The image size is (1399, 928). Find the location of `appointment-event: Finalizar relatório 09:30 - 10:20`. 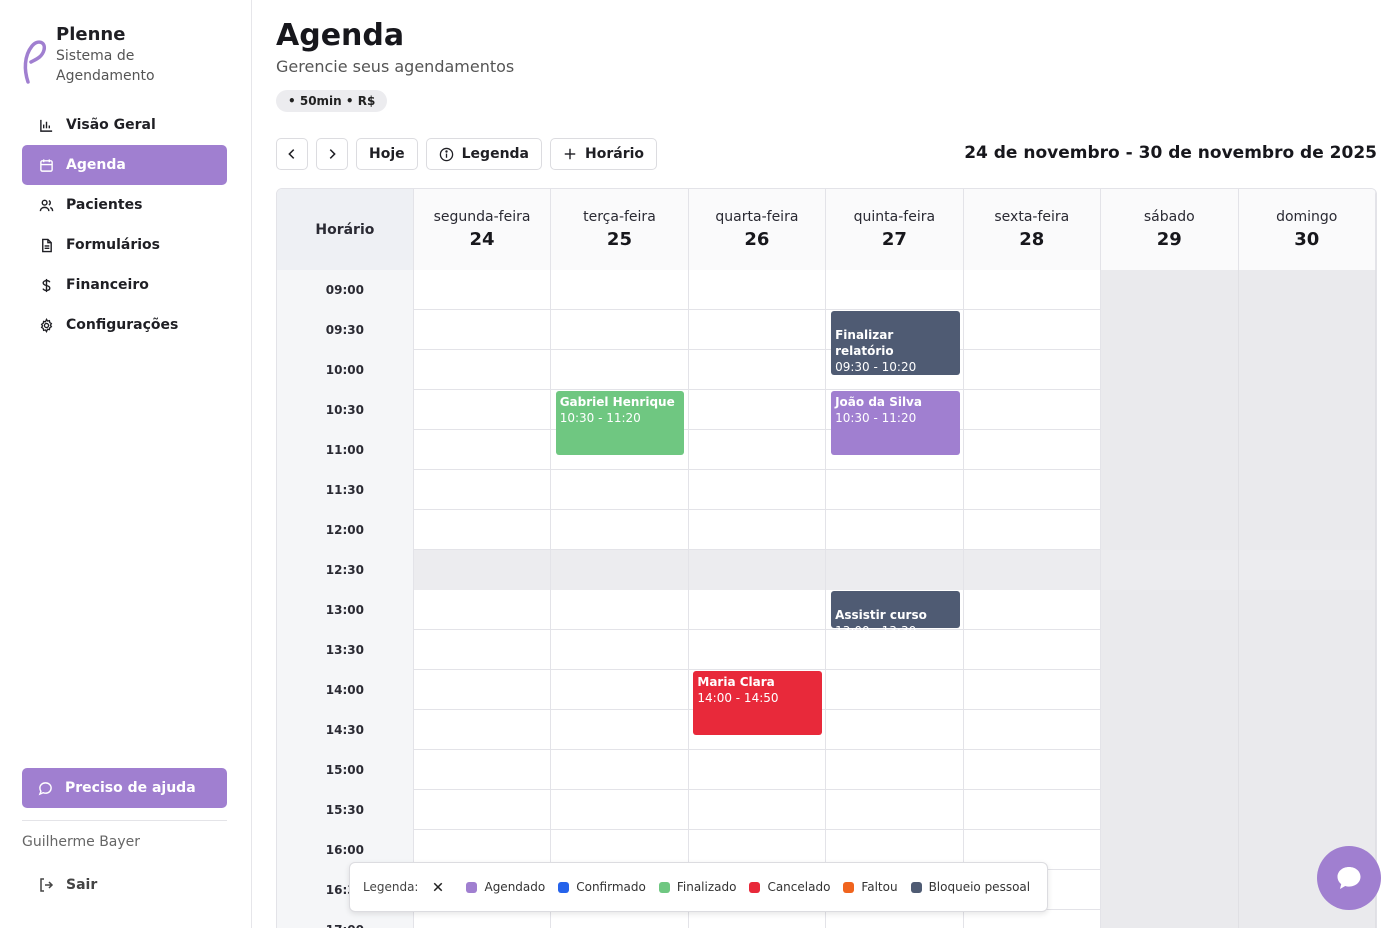

appointment-event: Finalizar relatório 09:30 - 10:20 is located at coordinates (895, 343).